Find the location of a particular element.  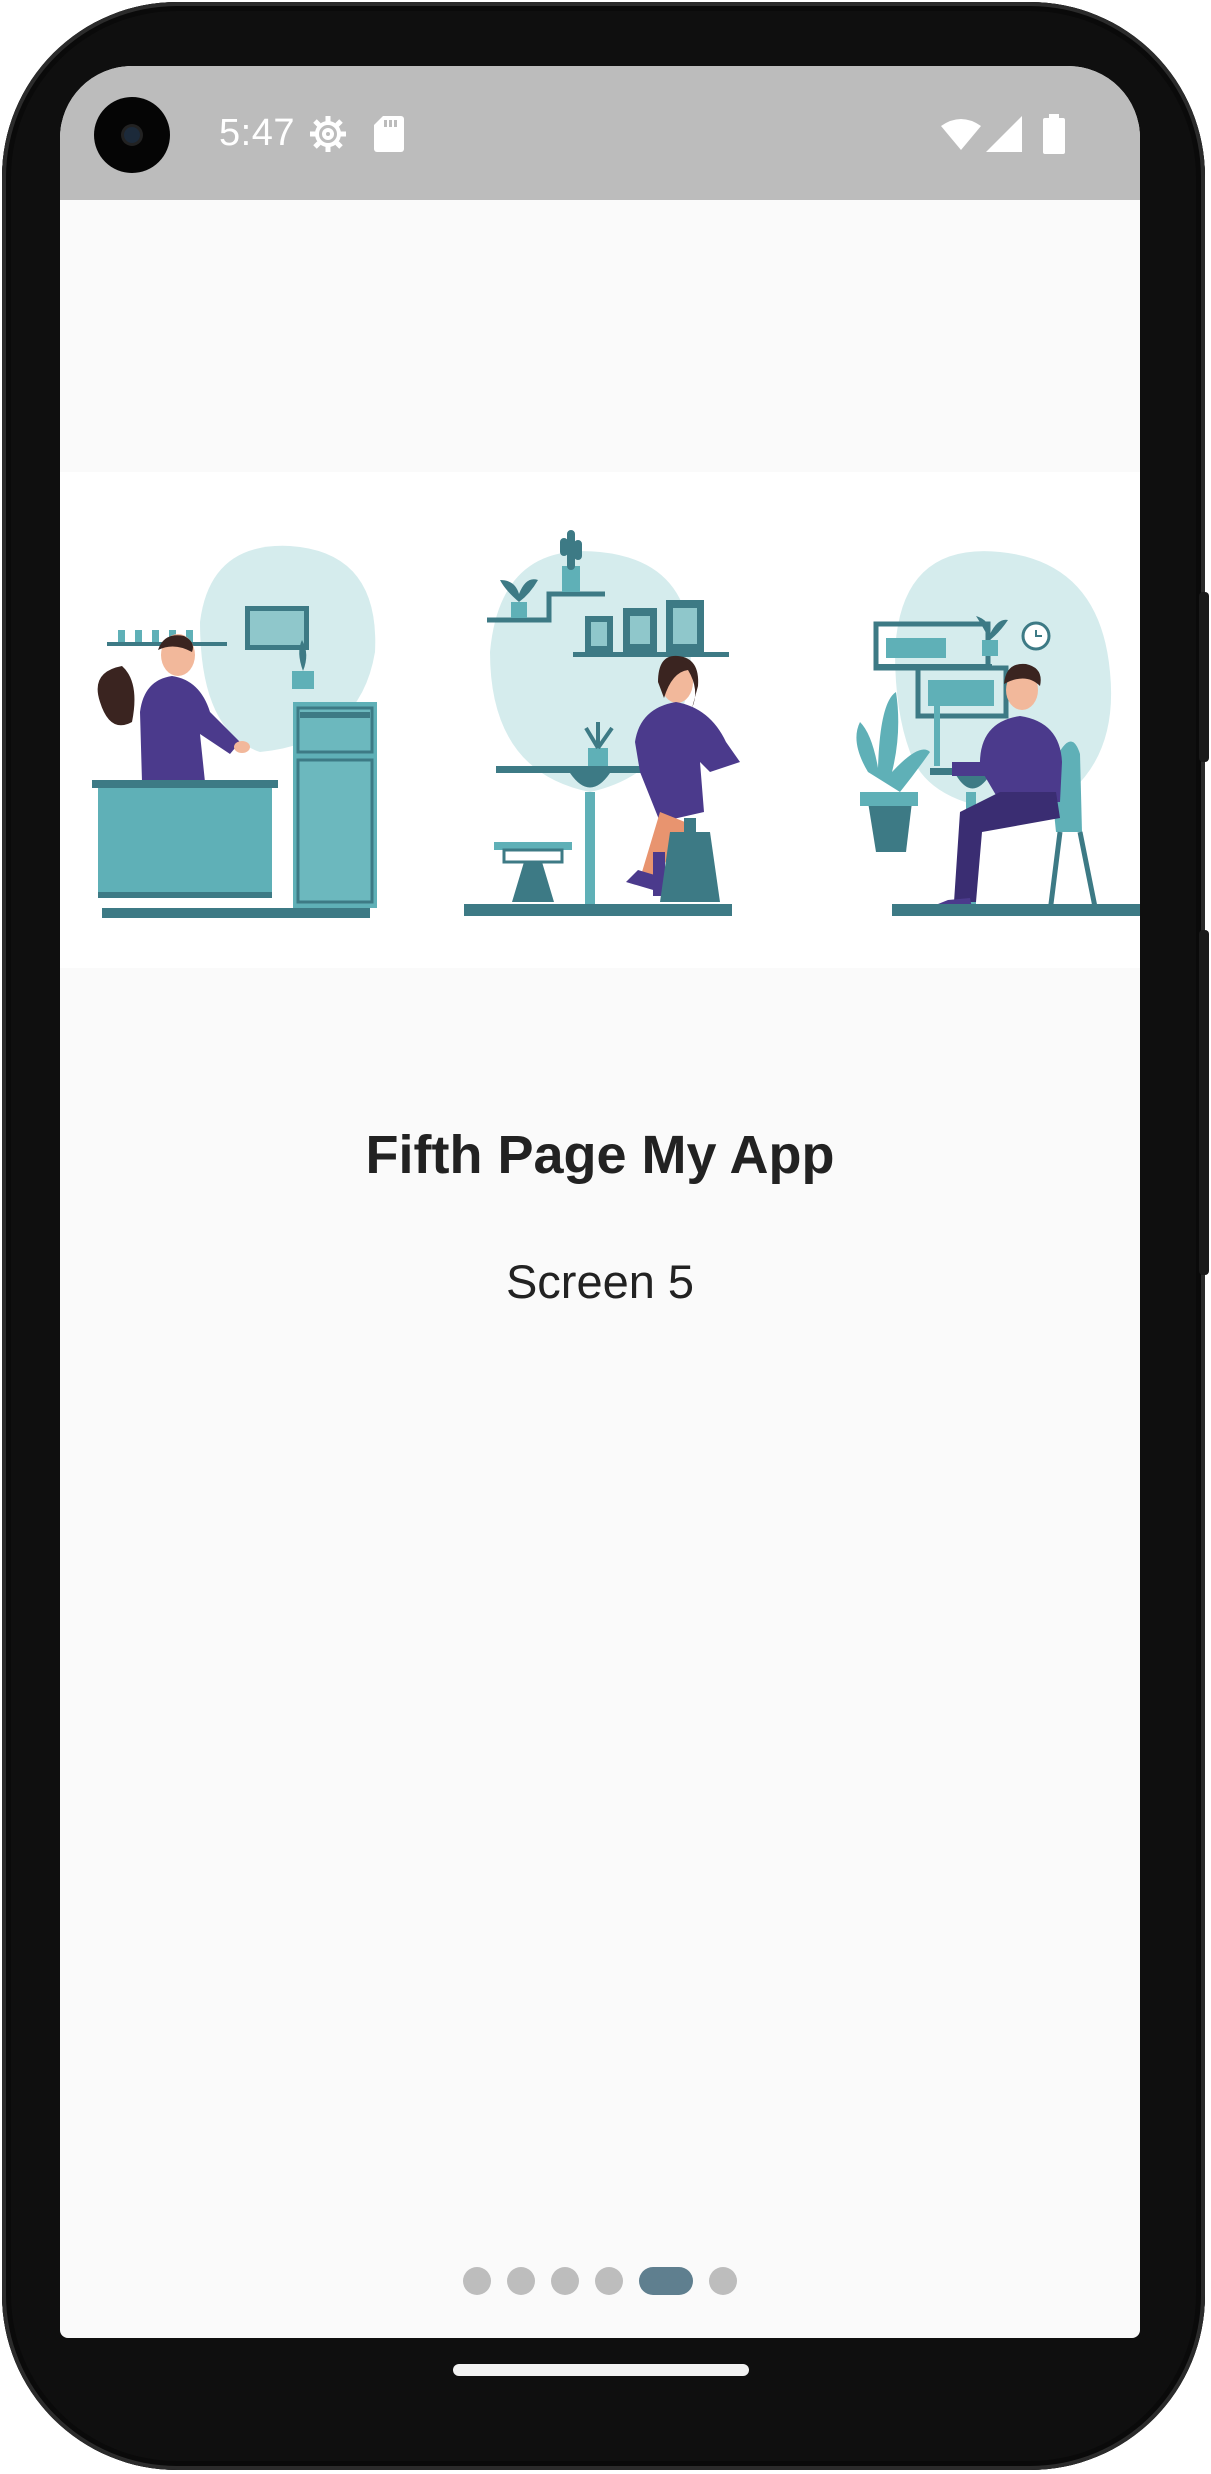

power-button is located at coordinates (1204, 677).